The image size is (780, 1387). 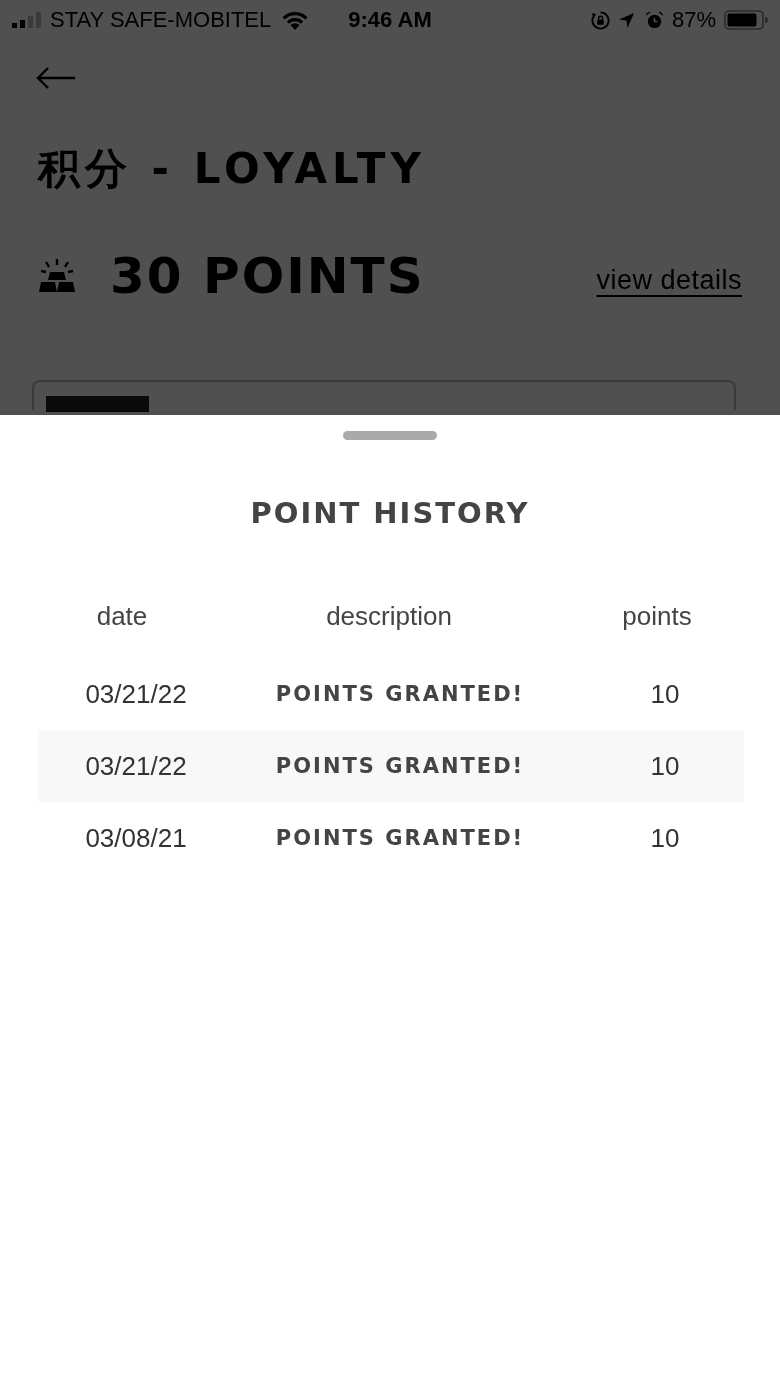 What do you see at coordinates (27, 20) in the screenshot?
I see `signal-icon` at bounding box center [27, 20].